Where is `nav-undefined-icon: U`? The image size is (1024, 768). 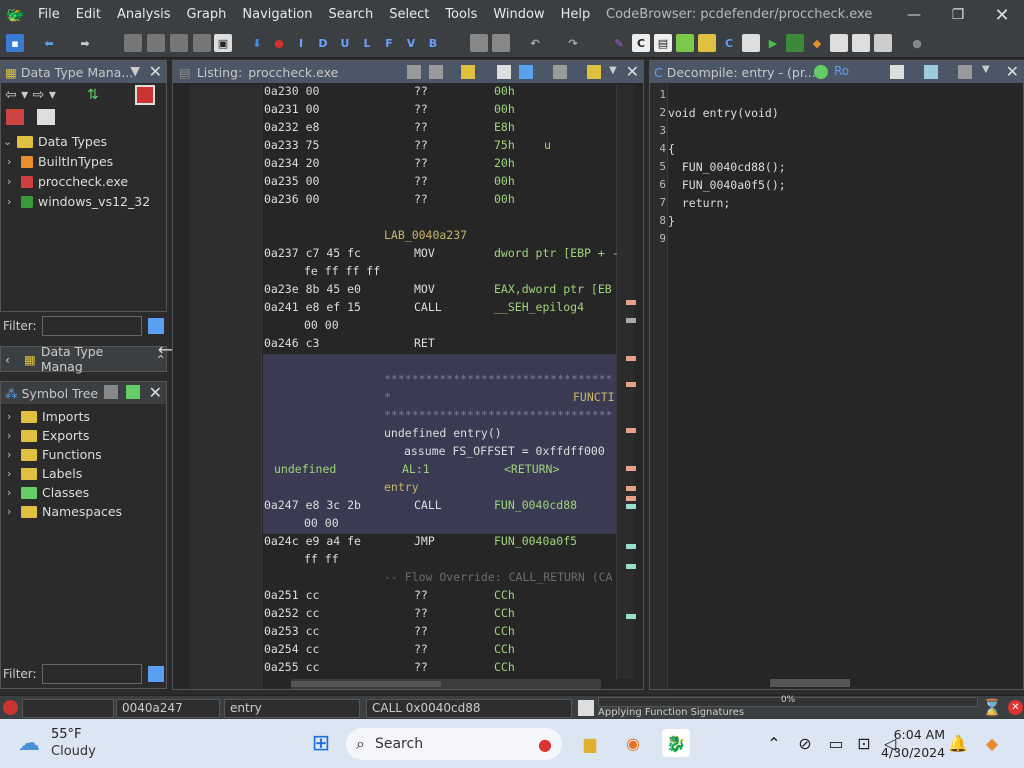
nav-undefined-icon: U is located at coordinates (345, 43).